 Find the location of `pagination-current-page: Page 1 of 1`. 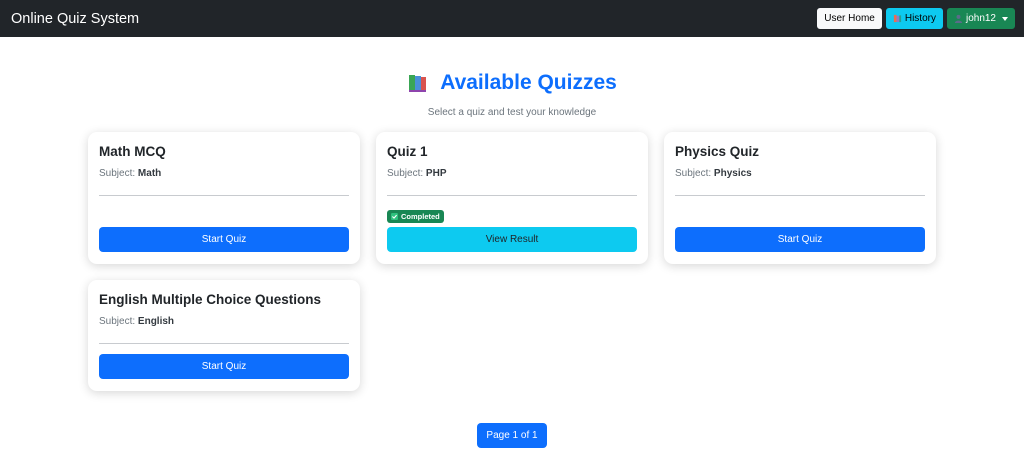

pagination-current-page: Page 1 of 1 is located at coordinates (512, 435).